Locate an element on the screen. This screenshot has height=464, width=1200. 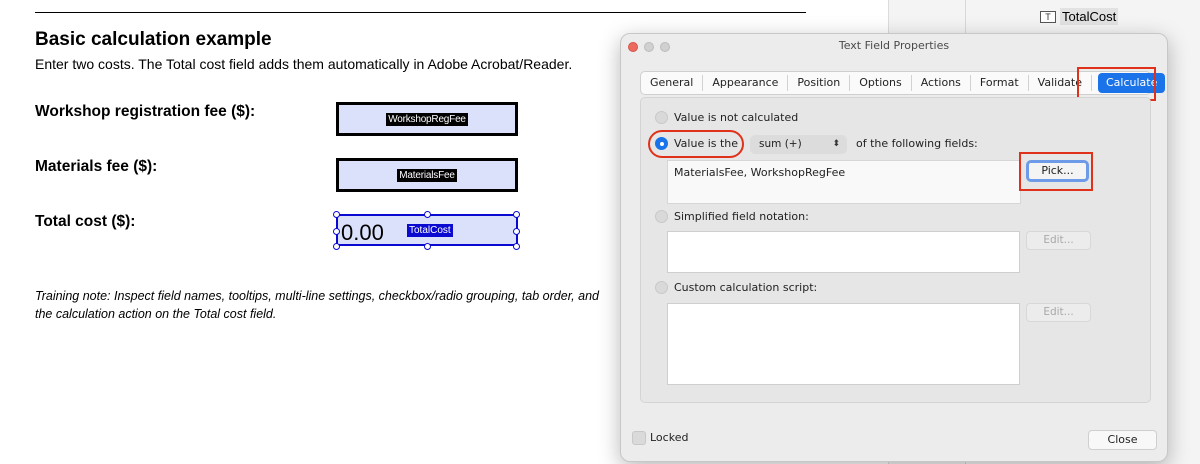
not-calculated-label: Value is not calculated is located at coordinates (736, 117).